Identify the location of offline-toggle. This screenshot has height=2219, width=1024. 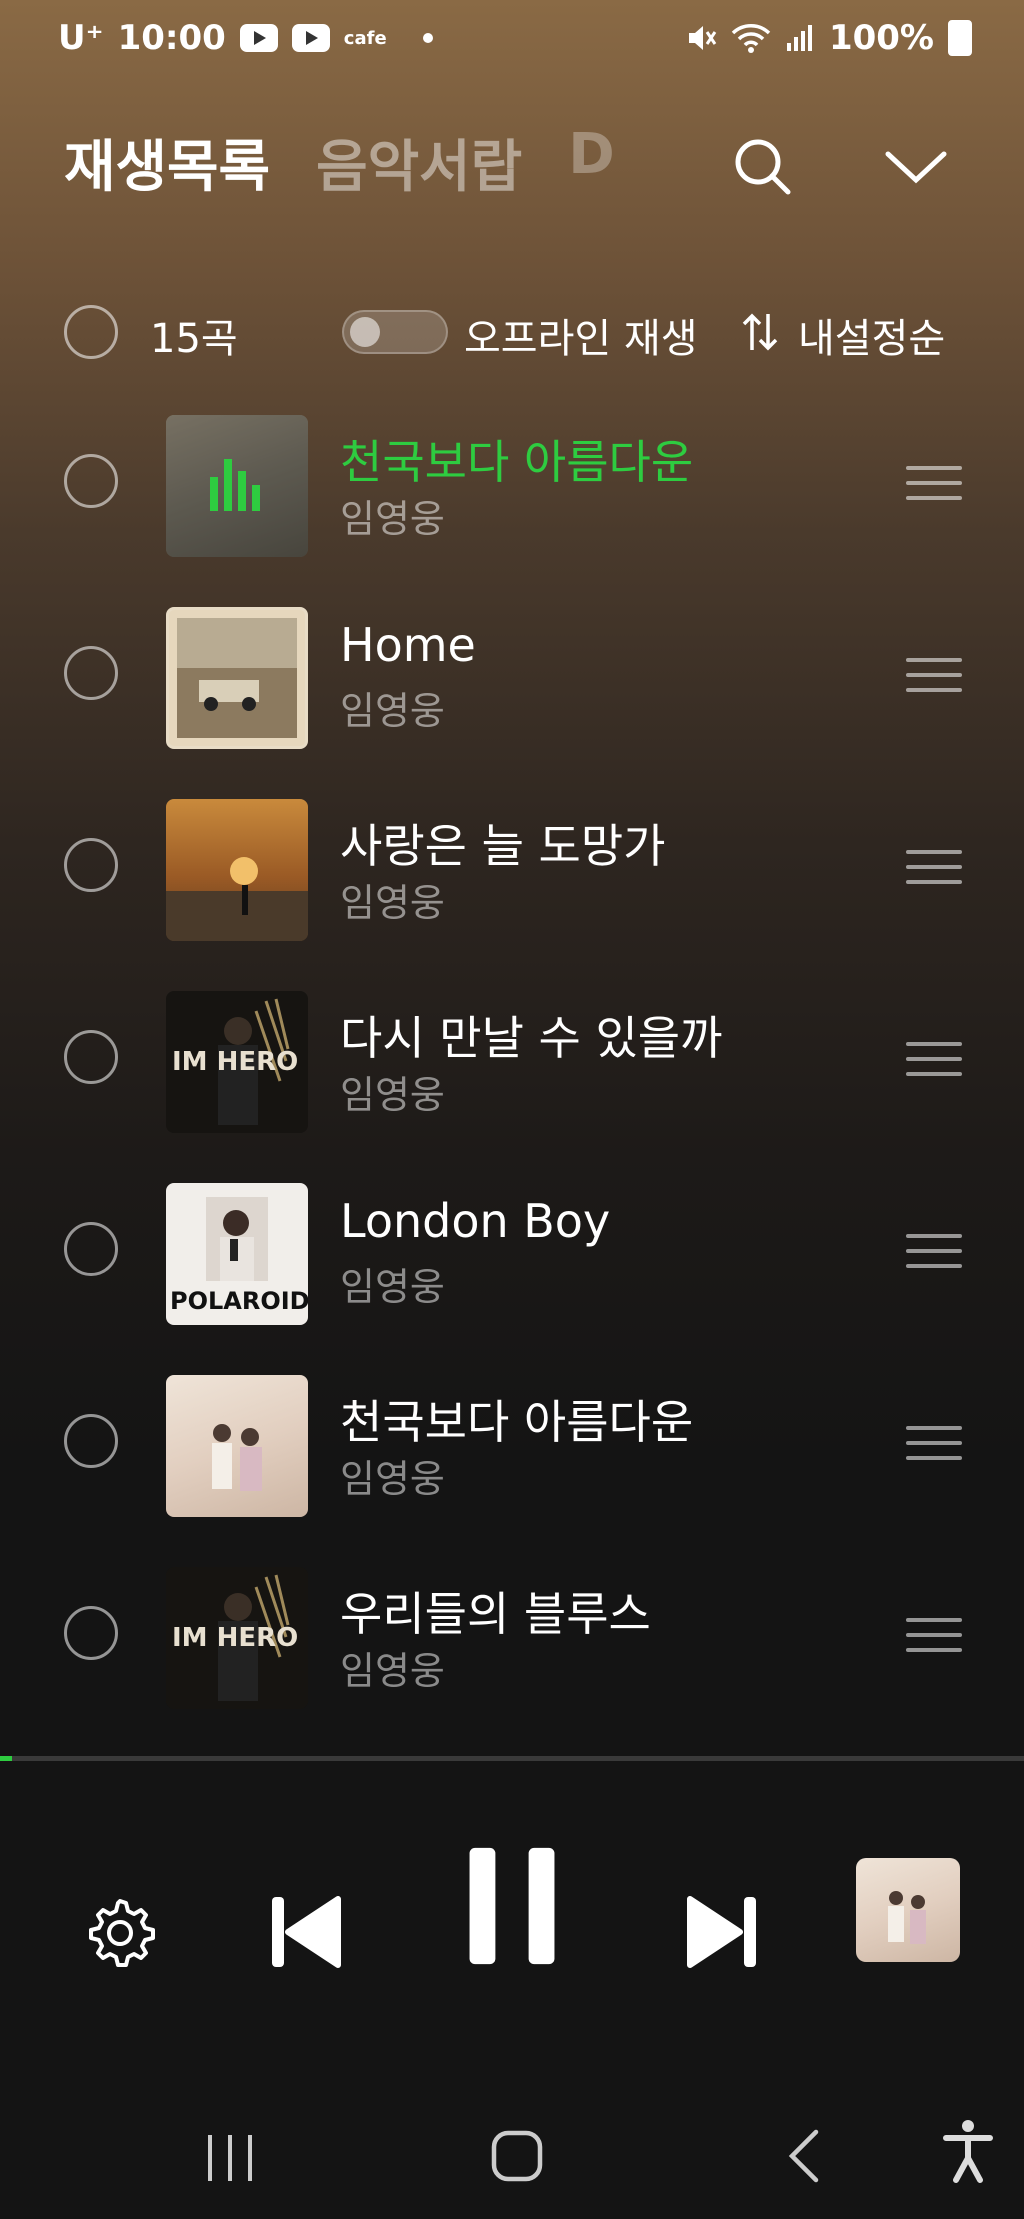
(395, 332).